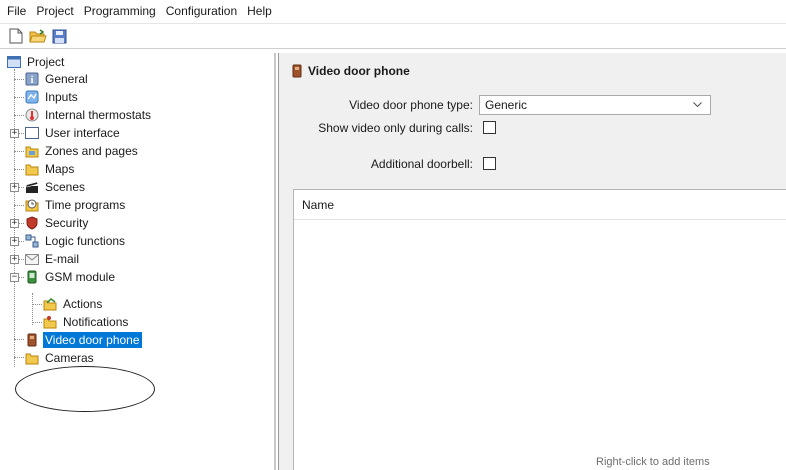 This screenshot has height=470, width=786. What do you see at coordinates (54, 11) in the screenshot?
I see `menu-project: Project` at bounding box center [54, 11].